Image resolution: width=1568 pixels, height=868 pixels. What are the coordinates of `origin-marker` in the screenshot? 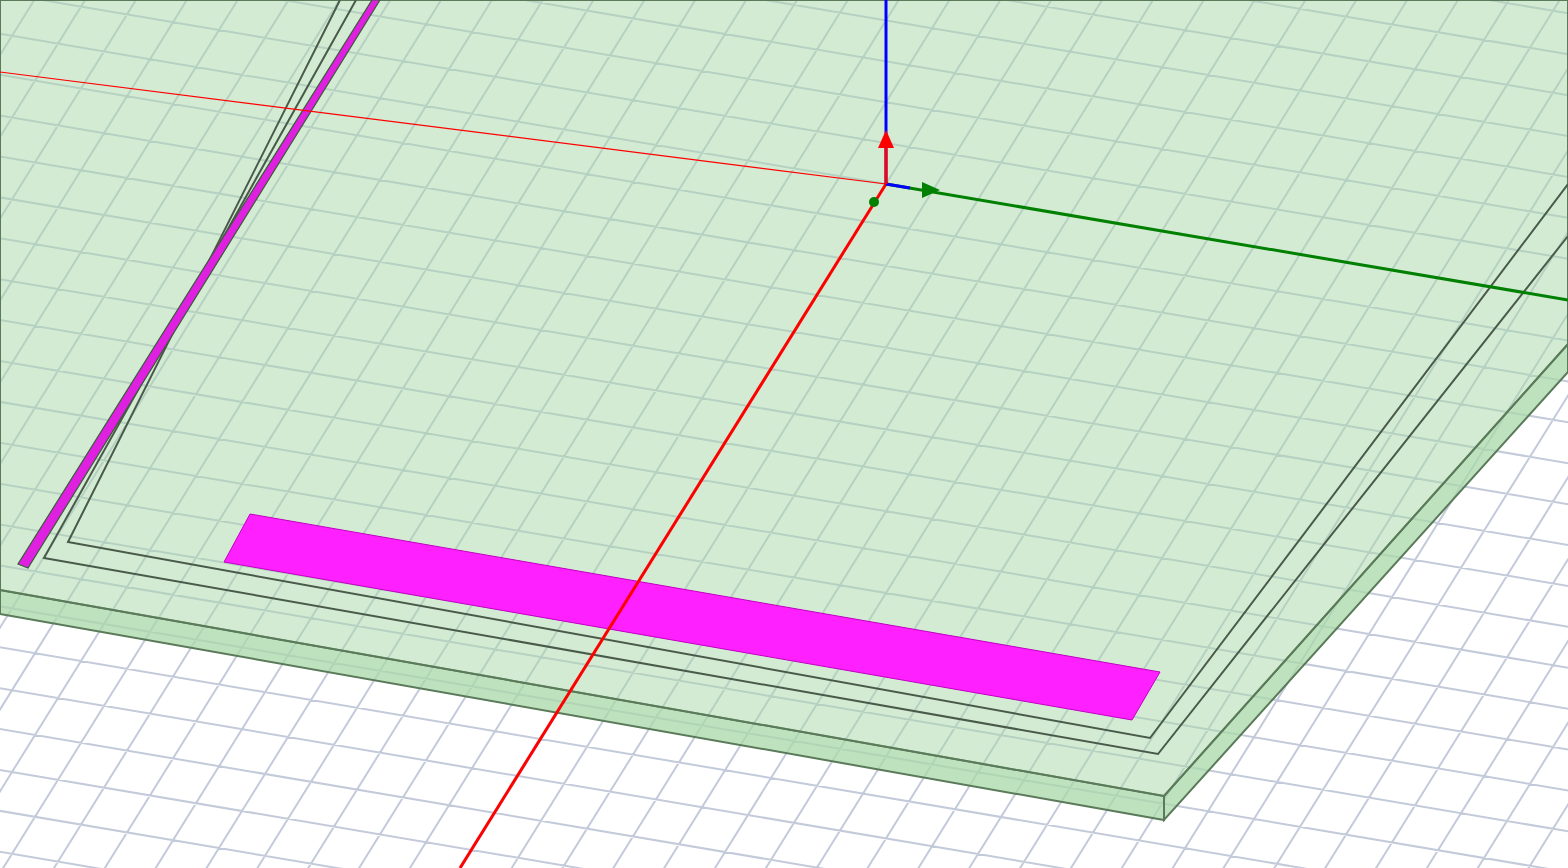 It's located at (886, 157).